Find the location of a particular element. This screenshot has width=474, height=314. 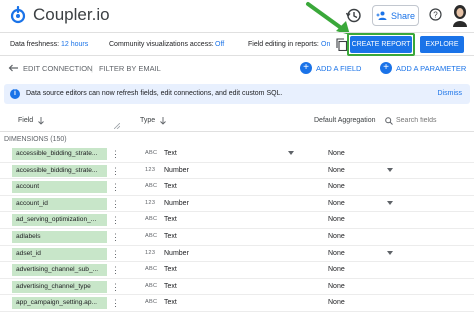

table-row: advertising_channel_type ⋮ ABC Text None is located at coordinates (237, 287).